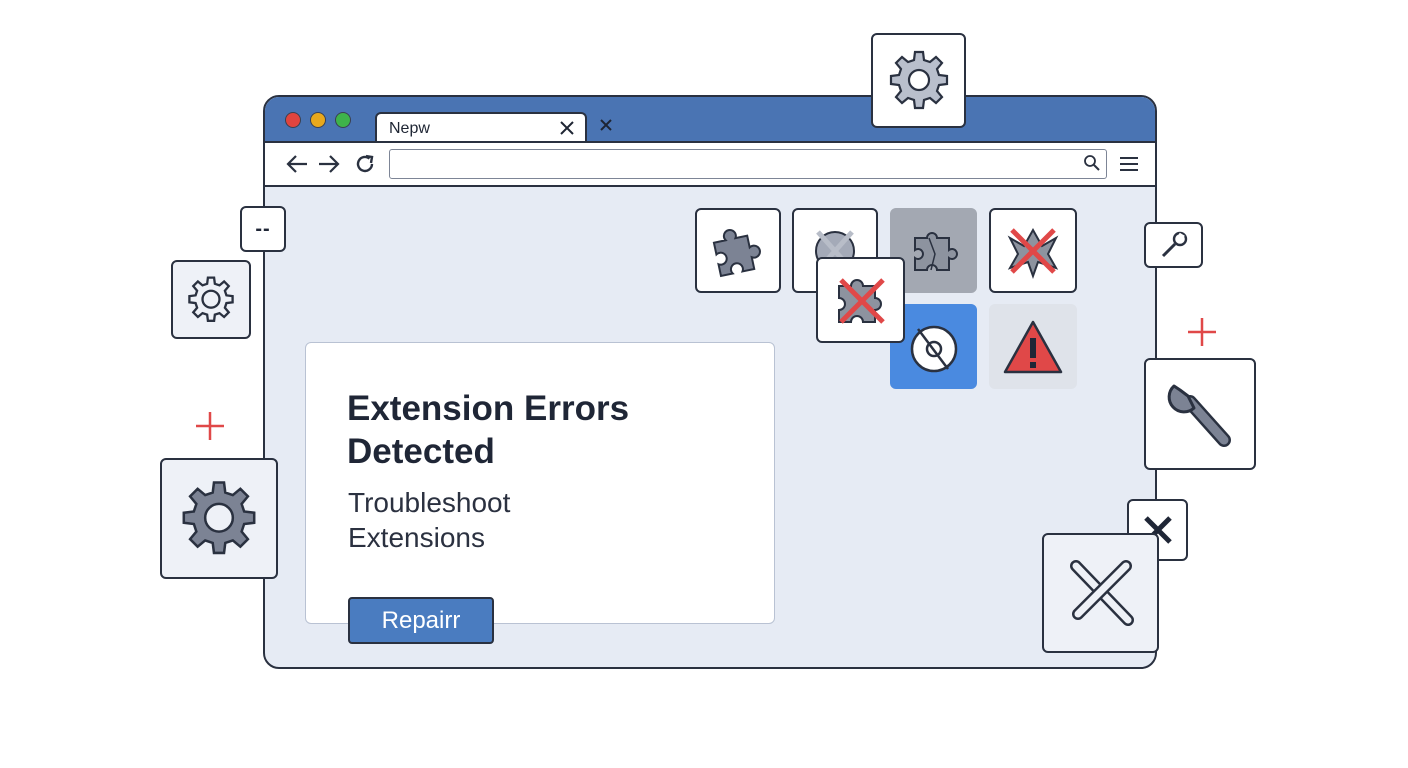 This screenshot has width=1408, height=768. I want to click on tab-active: Nepw, so click(481, 127).